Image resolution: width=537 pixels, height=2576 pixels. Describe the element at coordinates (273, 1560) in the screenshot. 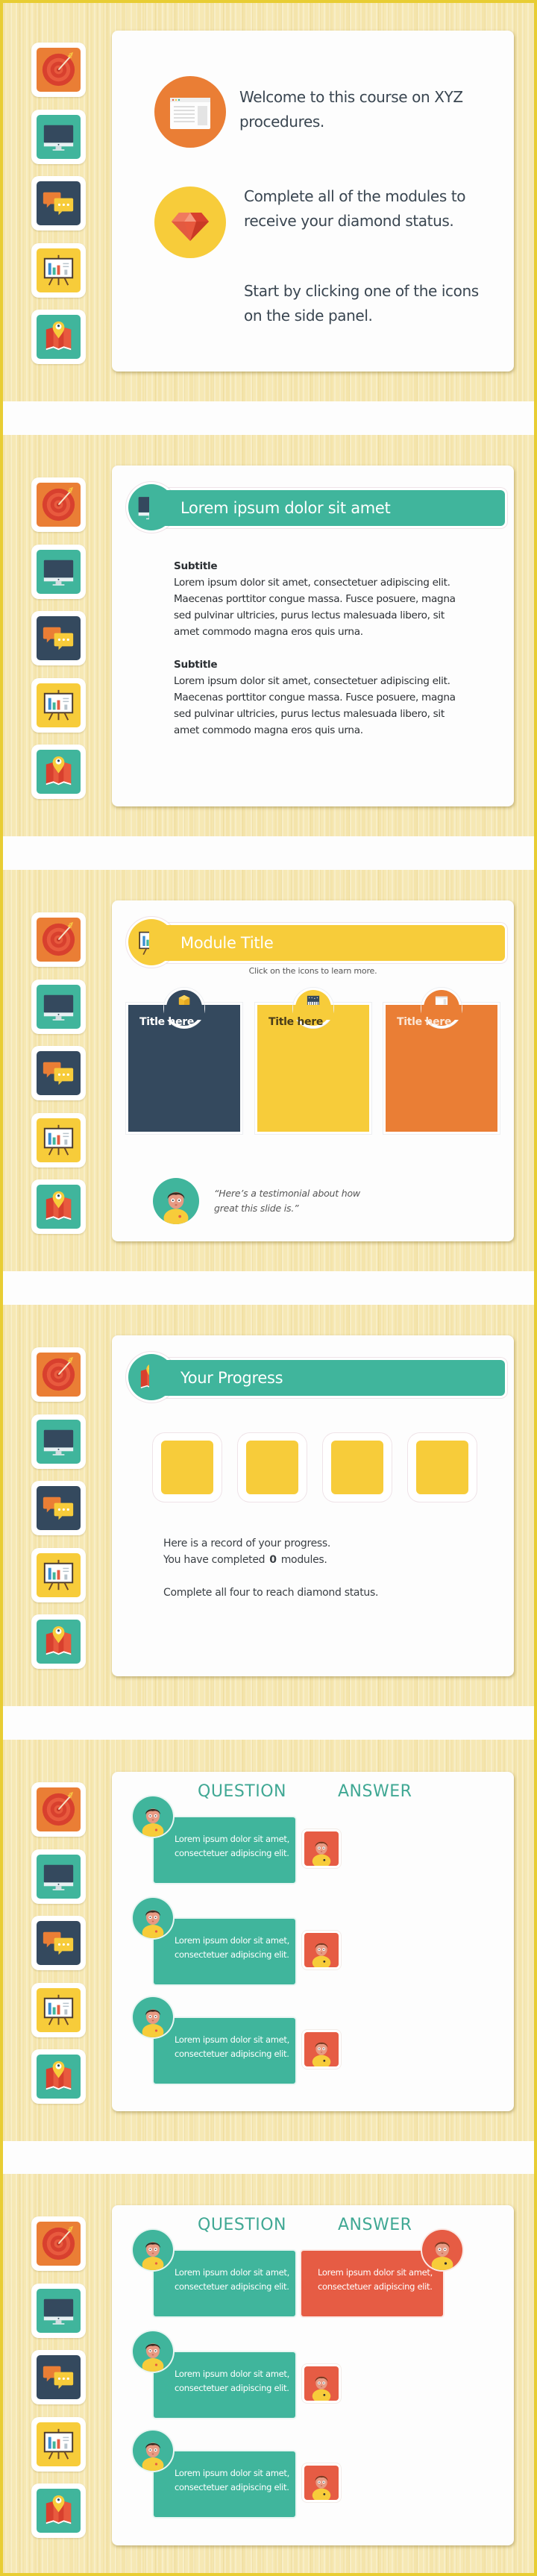

I see `completed-count: 0` at that location.